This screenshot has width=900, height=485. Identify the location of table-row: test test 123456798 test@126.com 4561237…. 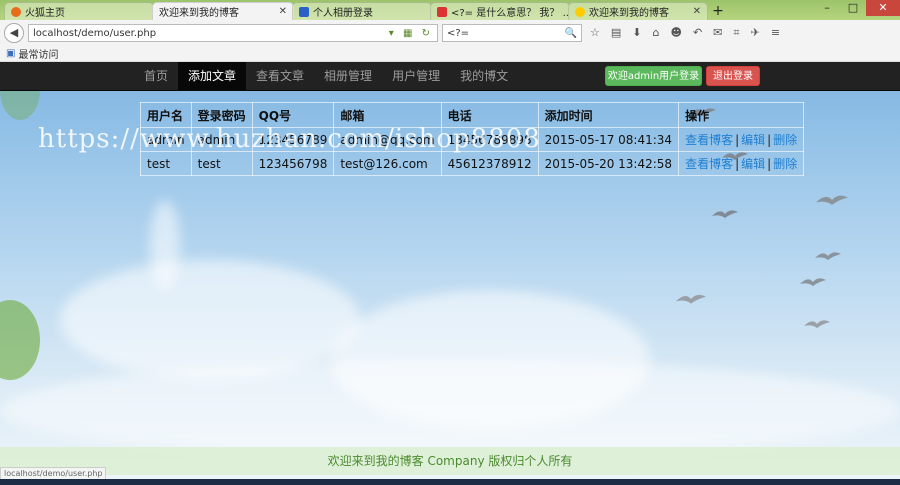
(472, 163).